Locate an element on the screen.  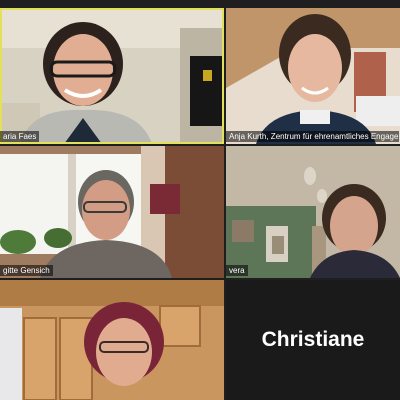
participant-name-placeholder: Christiane is located at coordinates (313, 339).